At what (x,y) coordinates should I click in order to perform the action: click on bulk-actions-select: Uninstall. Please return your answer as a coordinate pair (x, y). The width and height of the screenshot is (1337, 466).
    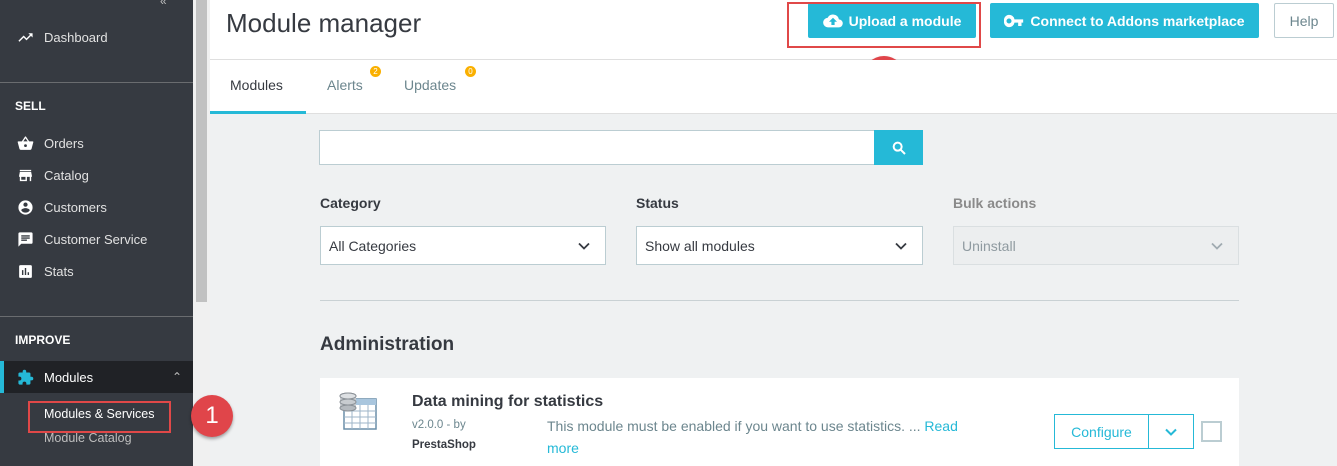
    Looking at the image, I should click on (1096, 245).